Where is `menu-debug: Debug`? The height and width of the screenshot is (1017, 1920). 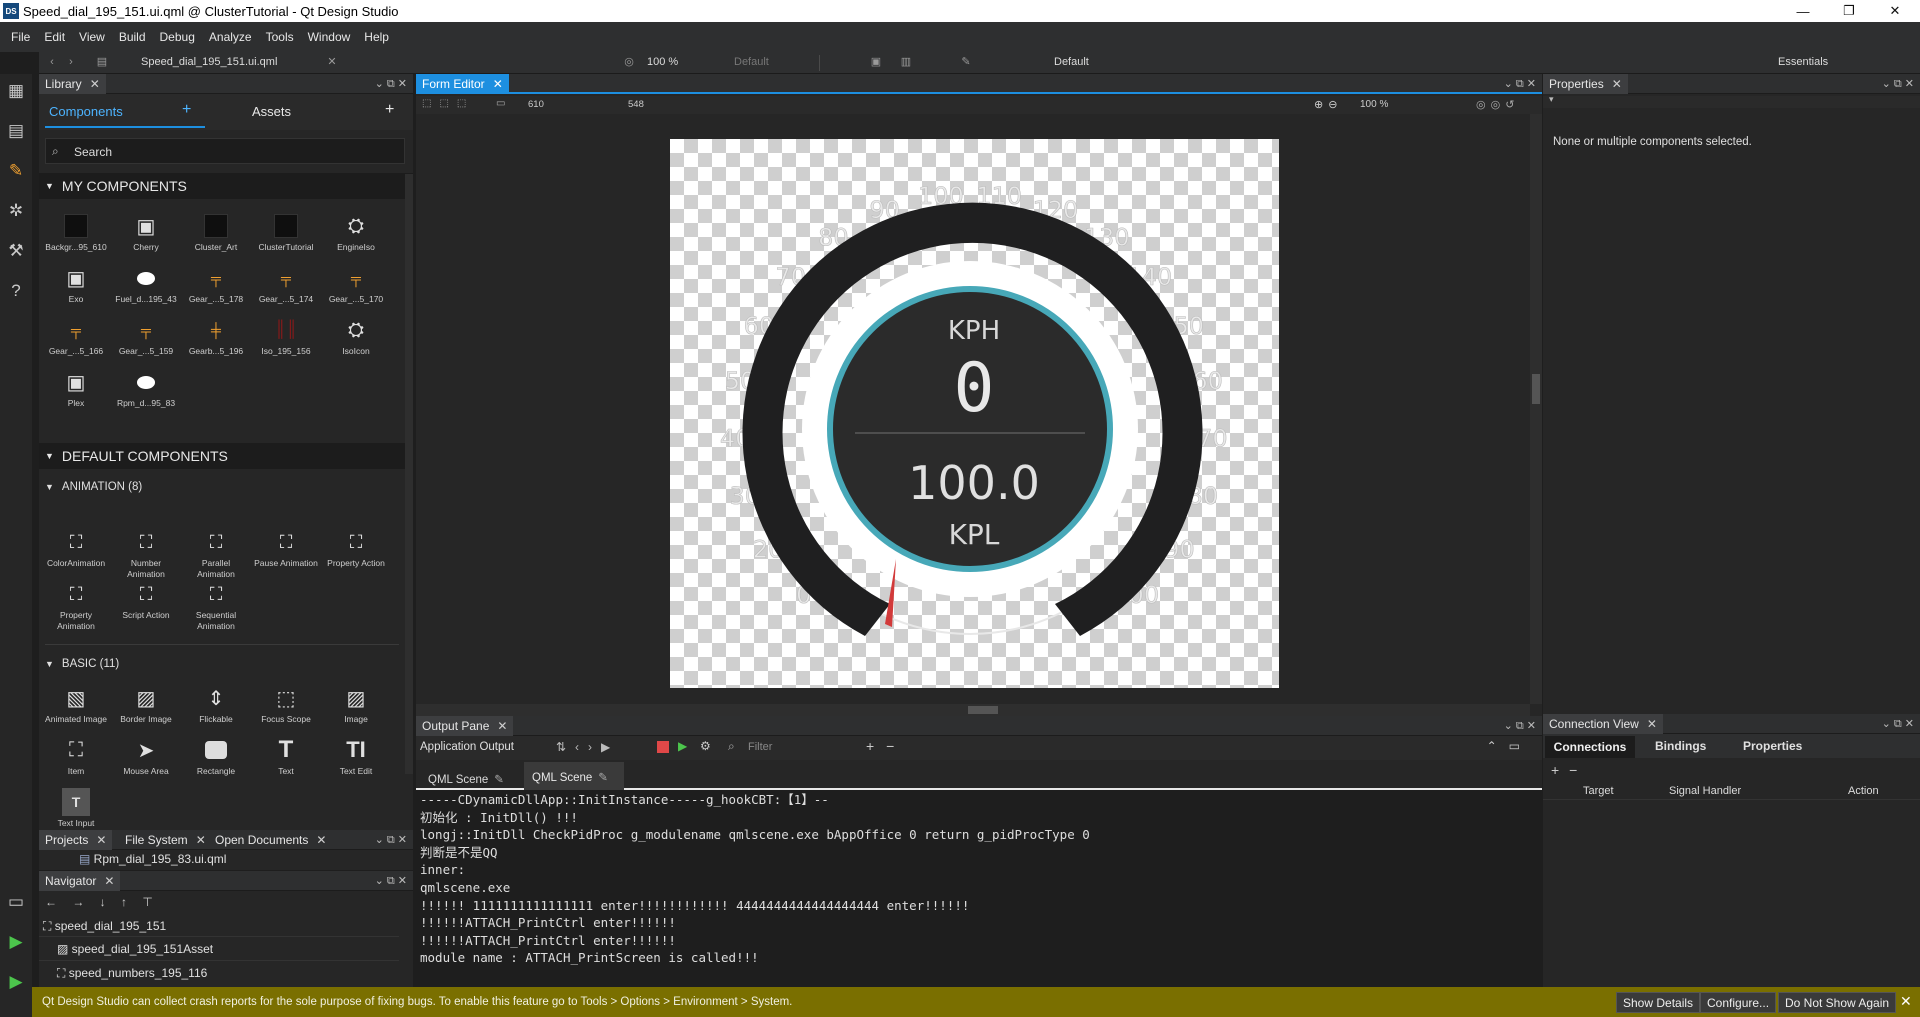
menu-debug: Debug is located at coordinates (177, 37).